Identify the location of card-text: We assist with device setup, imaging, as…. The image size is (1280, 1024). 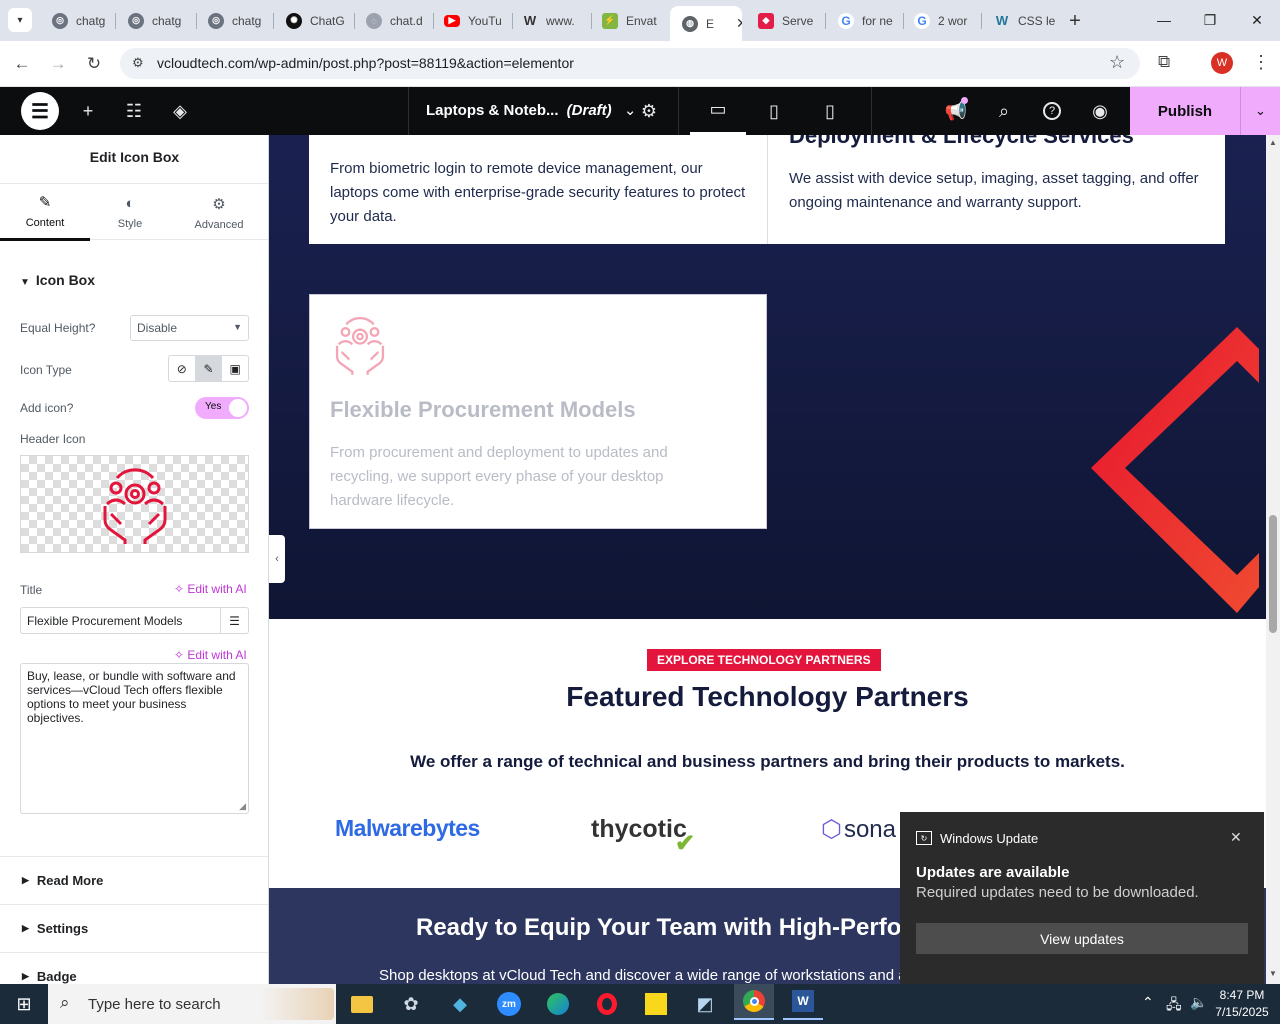
(994, 190).